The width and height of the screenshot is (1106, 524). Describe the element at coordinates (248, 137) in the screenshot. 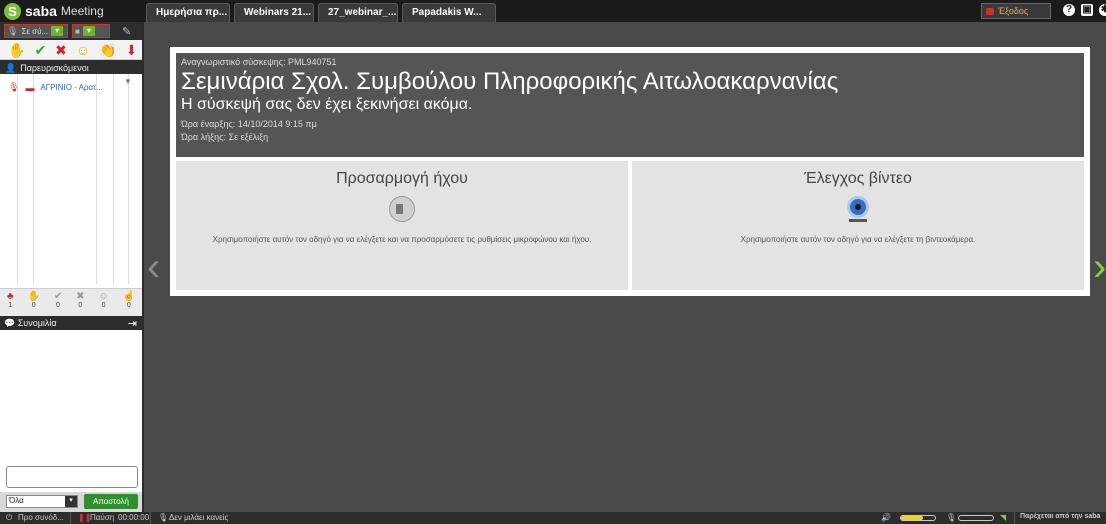

I see `end-time-value: Σε εξέλιξη` at that location.